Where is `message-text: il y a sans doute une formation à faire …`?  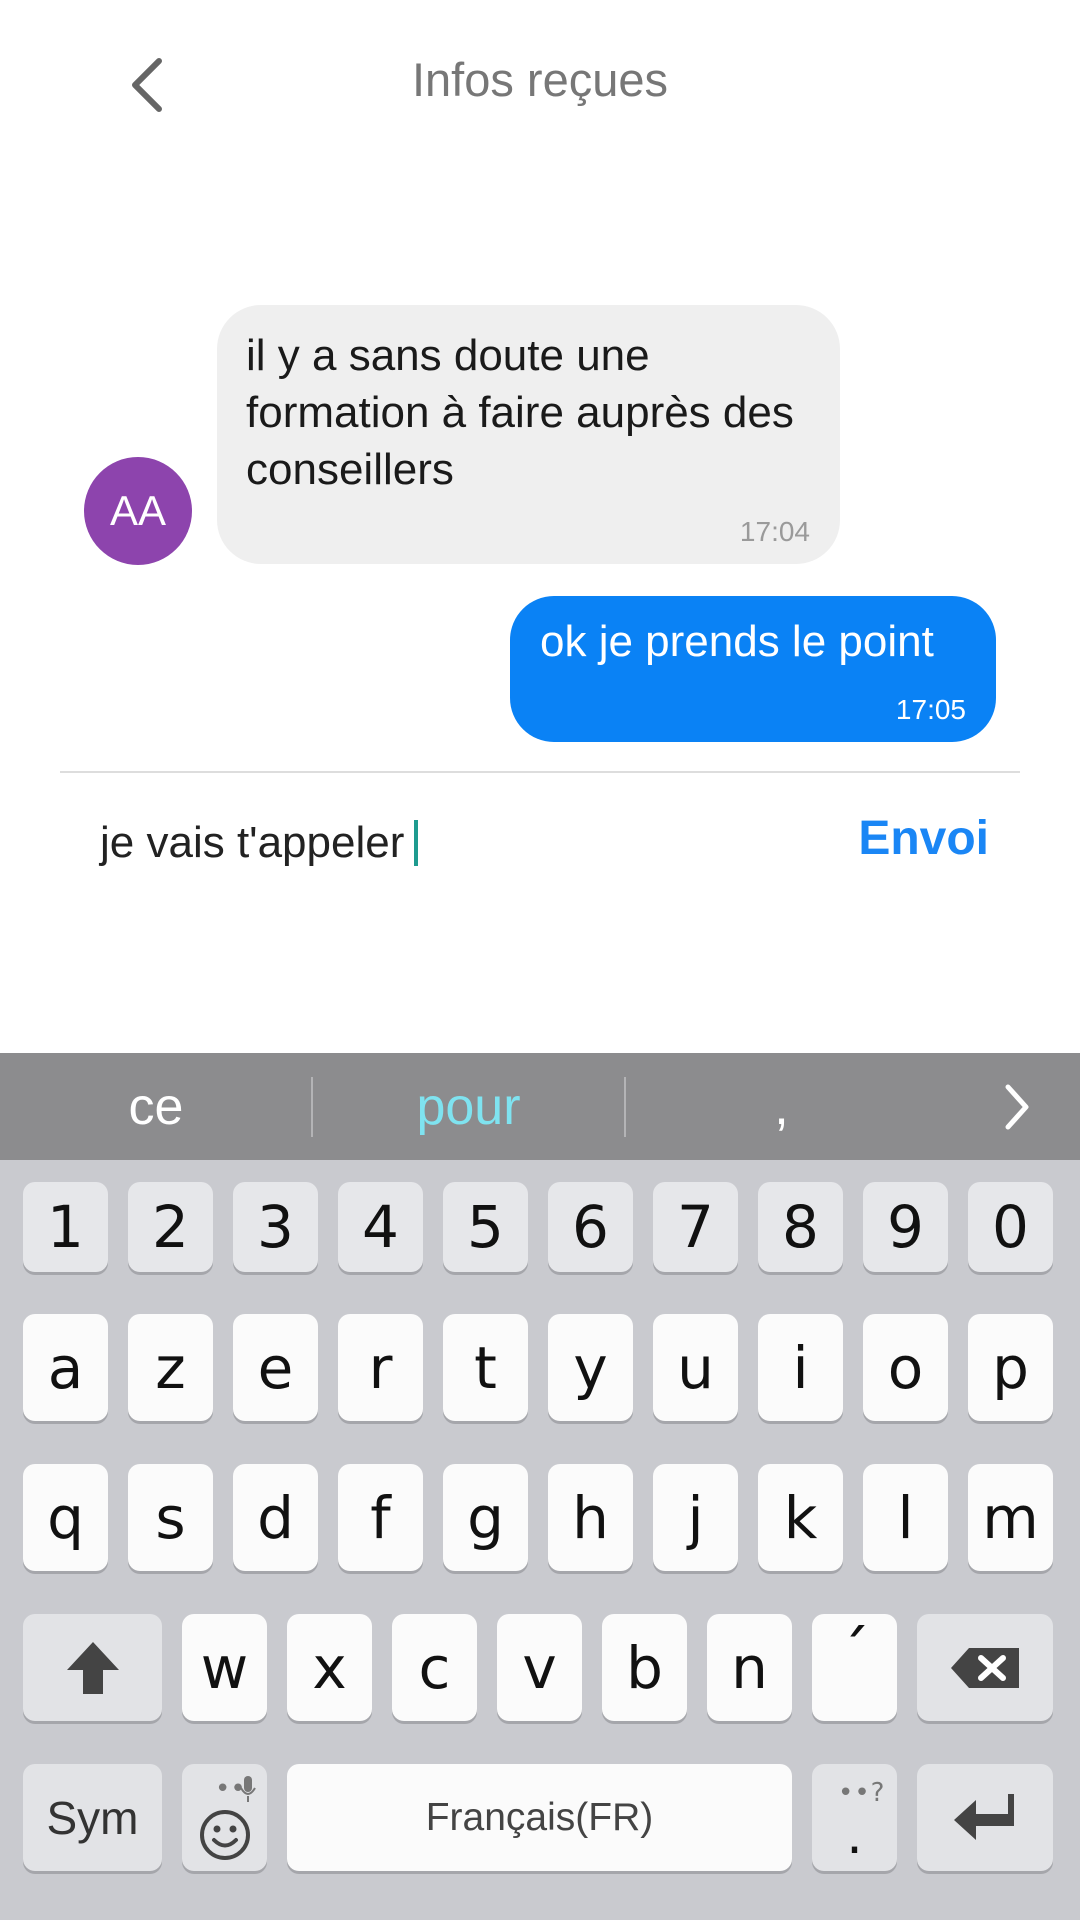
message-text: il y a sans doute une formation à faire … is located at coordinates (520, 412).